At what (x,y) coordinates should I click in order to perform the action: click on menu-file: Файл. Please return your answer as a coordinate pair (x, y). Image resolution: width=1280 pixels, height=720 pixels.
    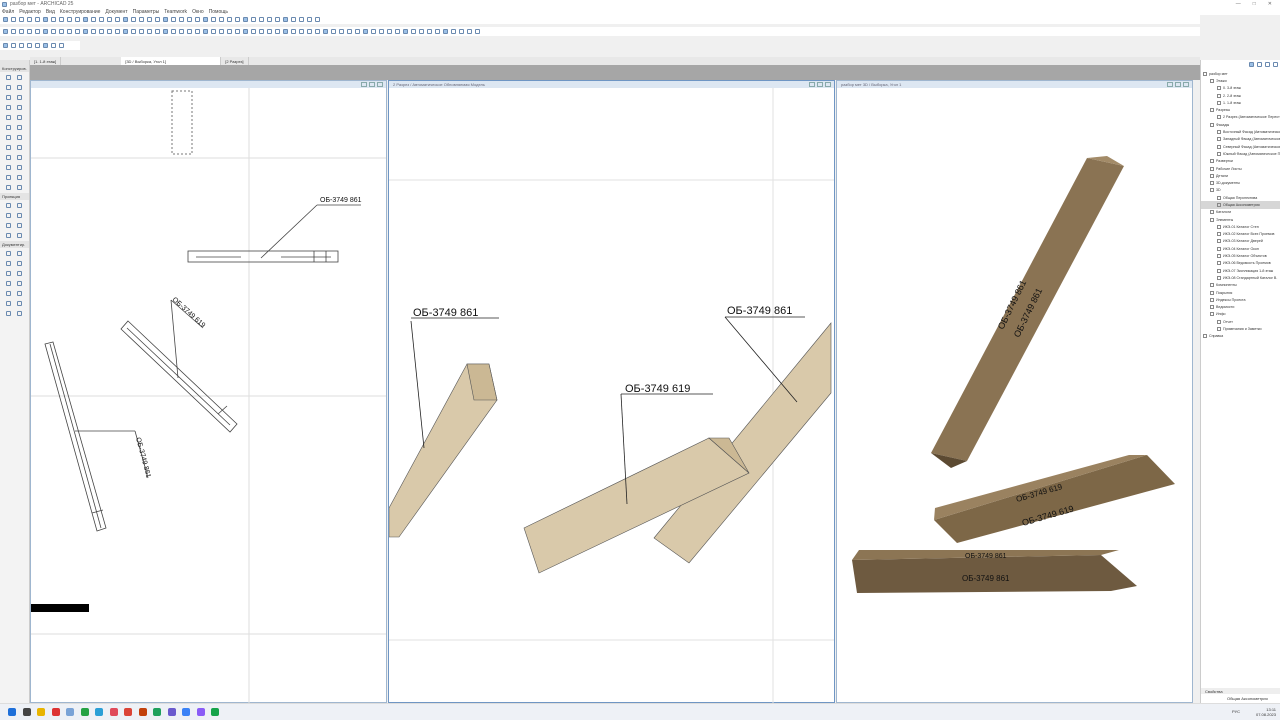
    Looking at the image, I should click on (8, 12).